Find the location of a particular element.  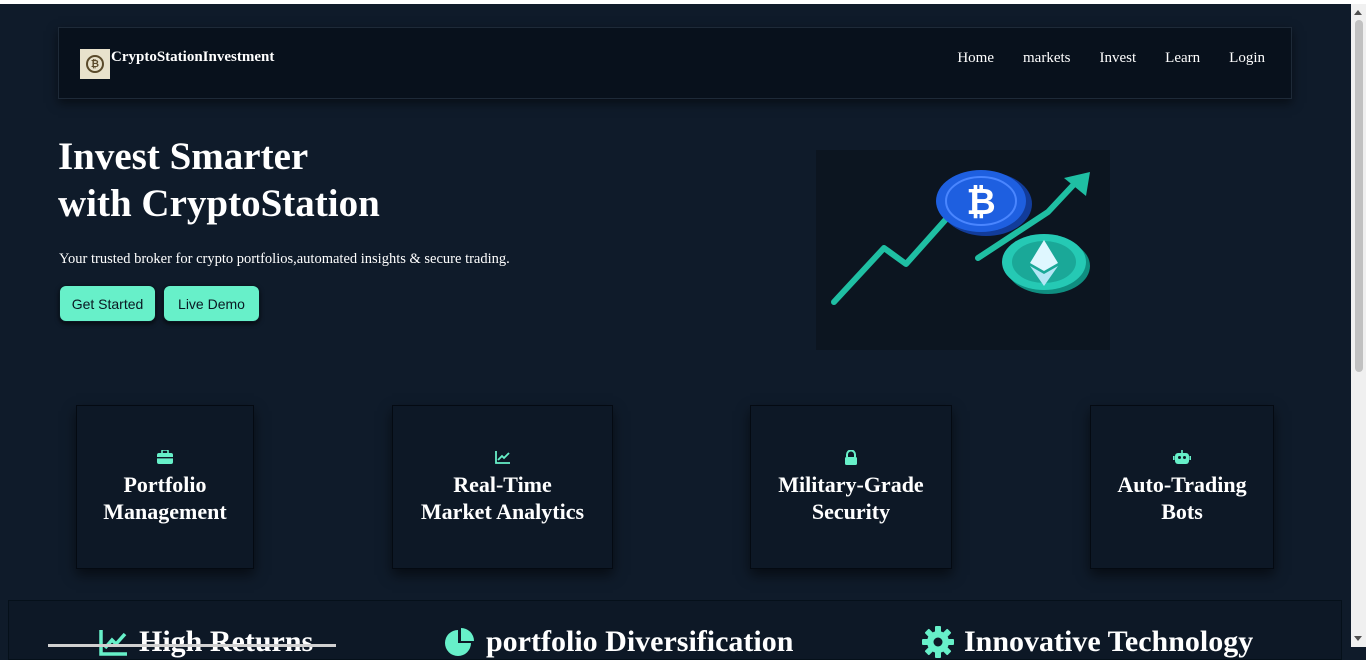

live-demo-button: Live Demo is located at coordinates (211, 303).